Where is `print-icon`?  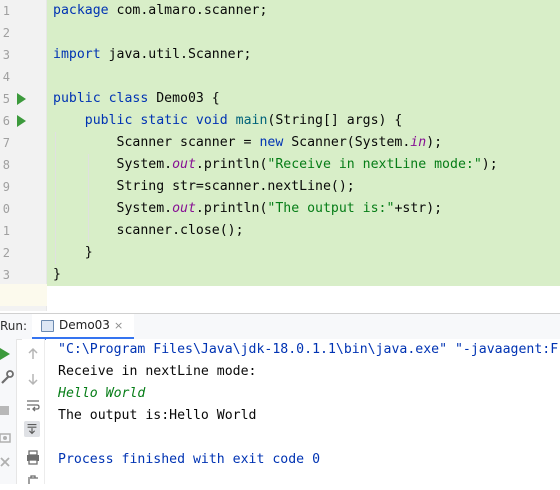 print-icon is located at coordinates (33, 458).